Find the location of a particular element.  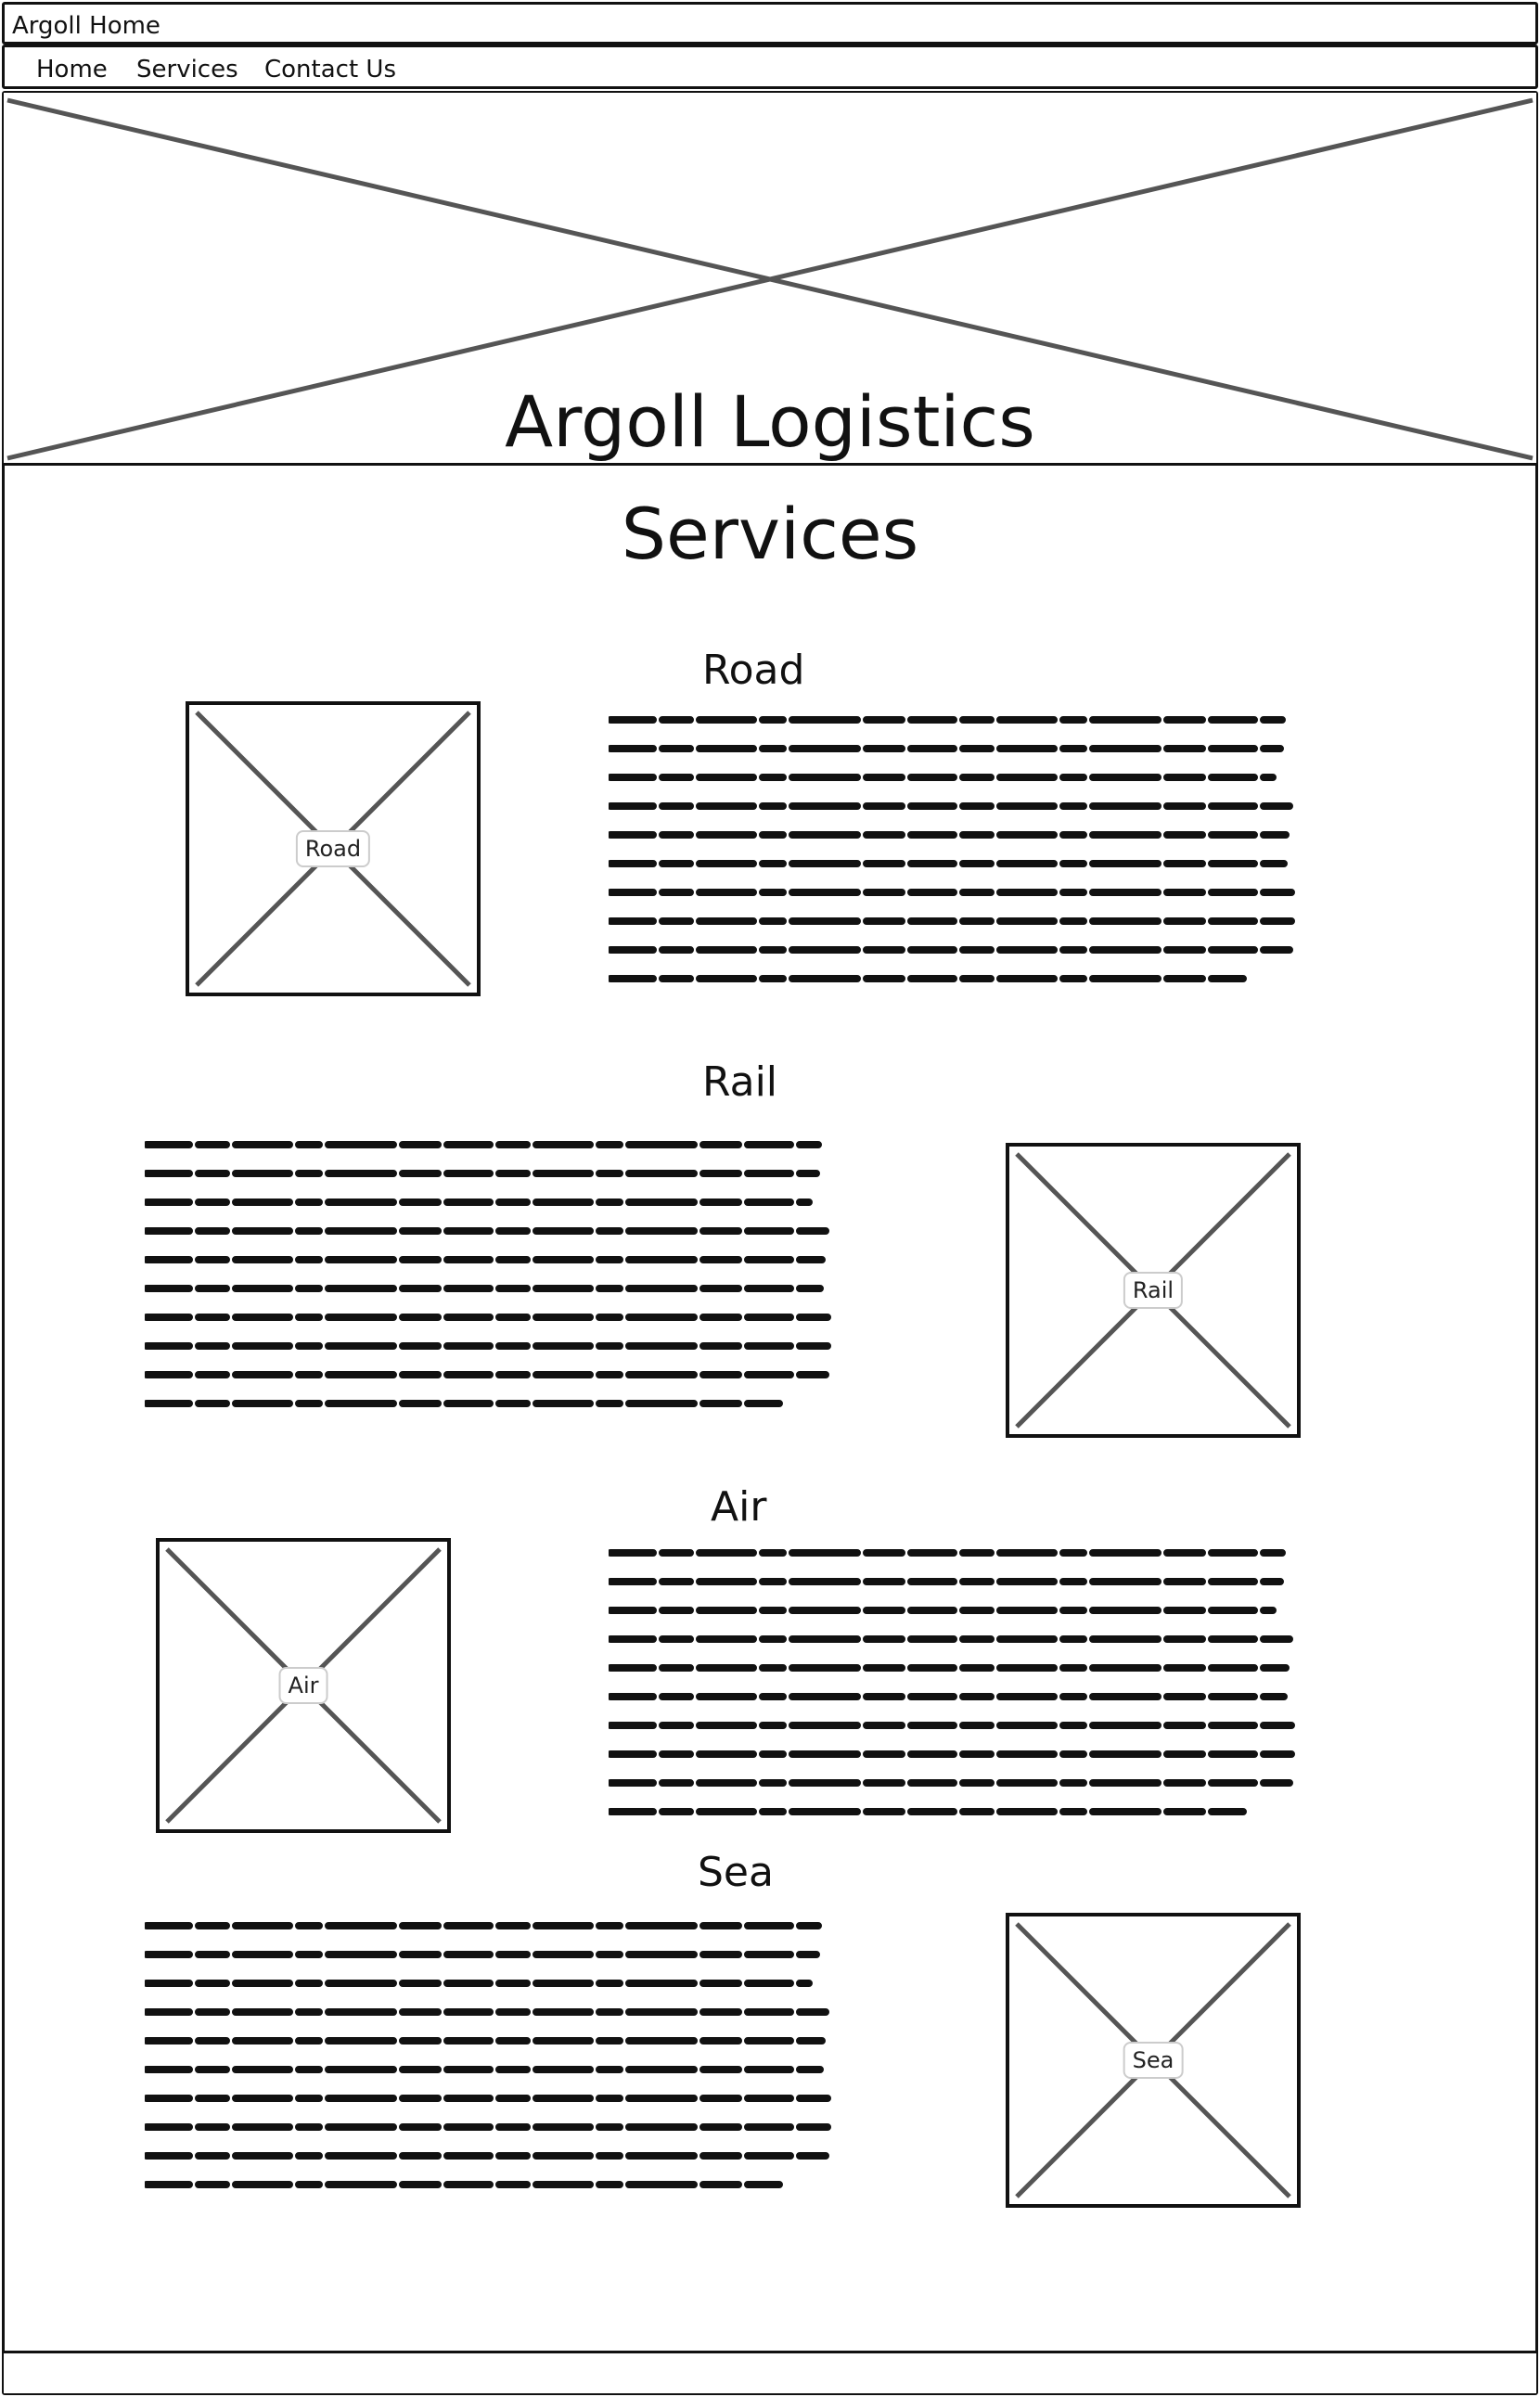

service-heading-sea: Sea is located at coordinates (736, 1872).